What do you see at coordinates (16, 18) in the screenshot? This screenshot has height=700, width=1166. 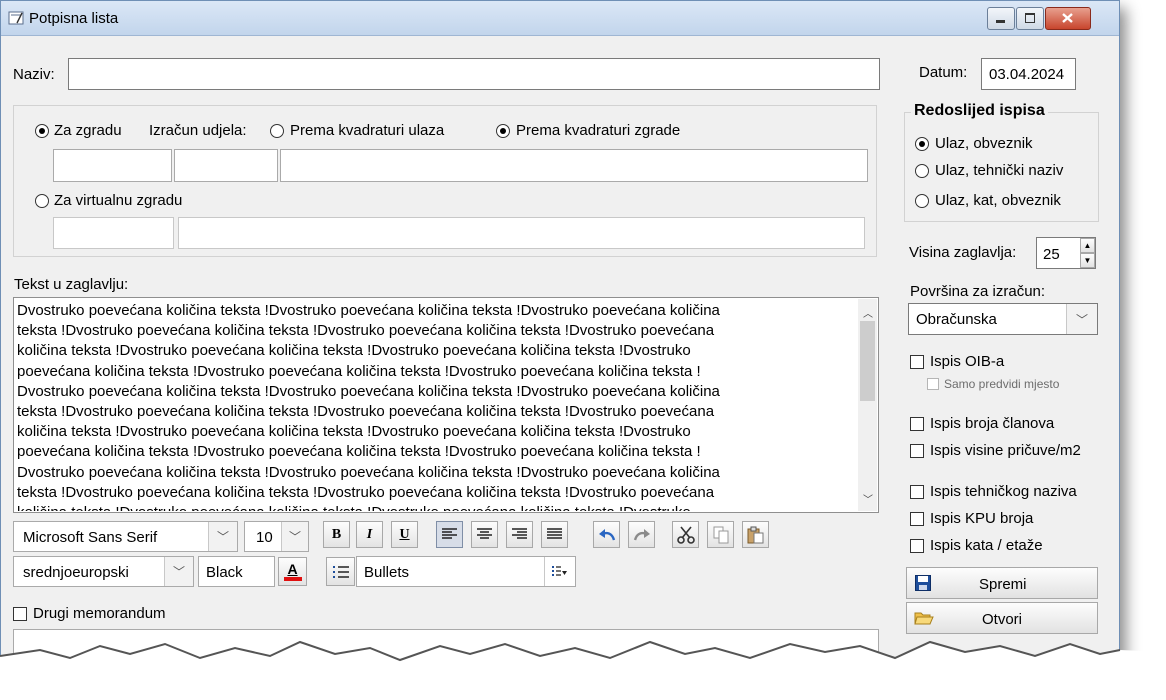 I see `app-icon` at bounding box center [16, 18].